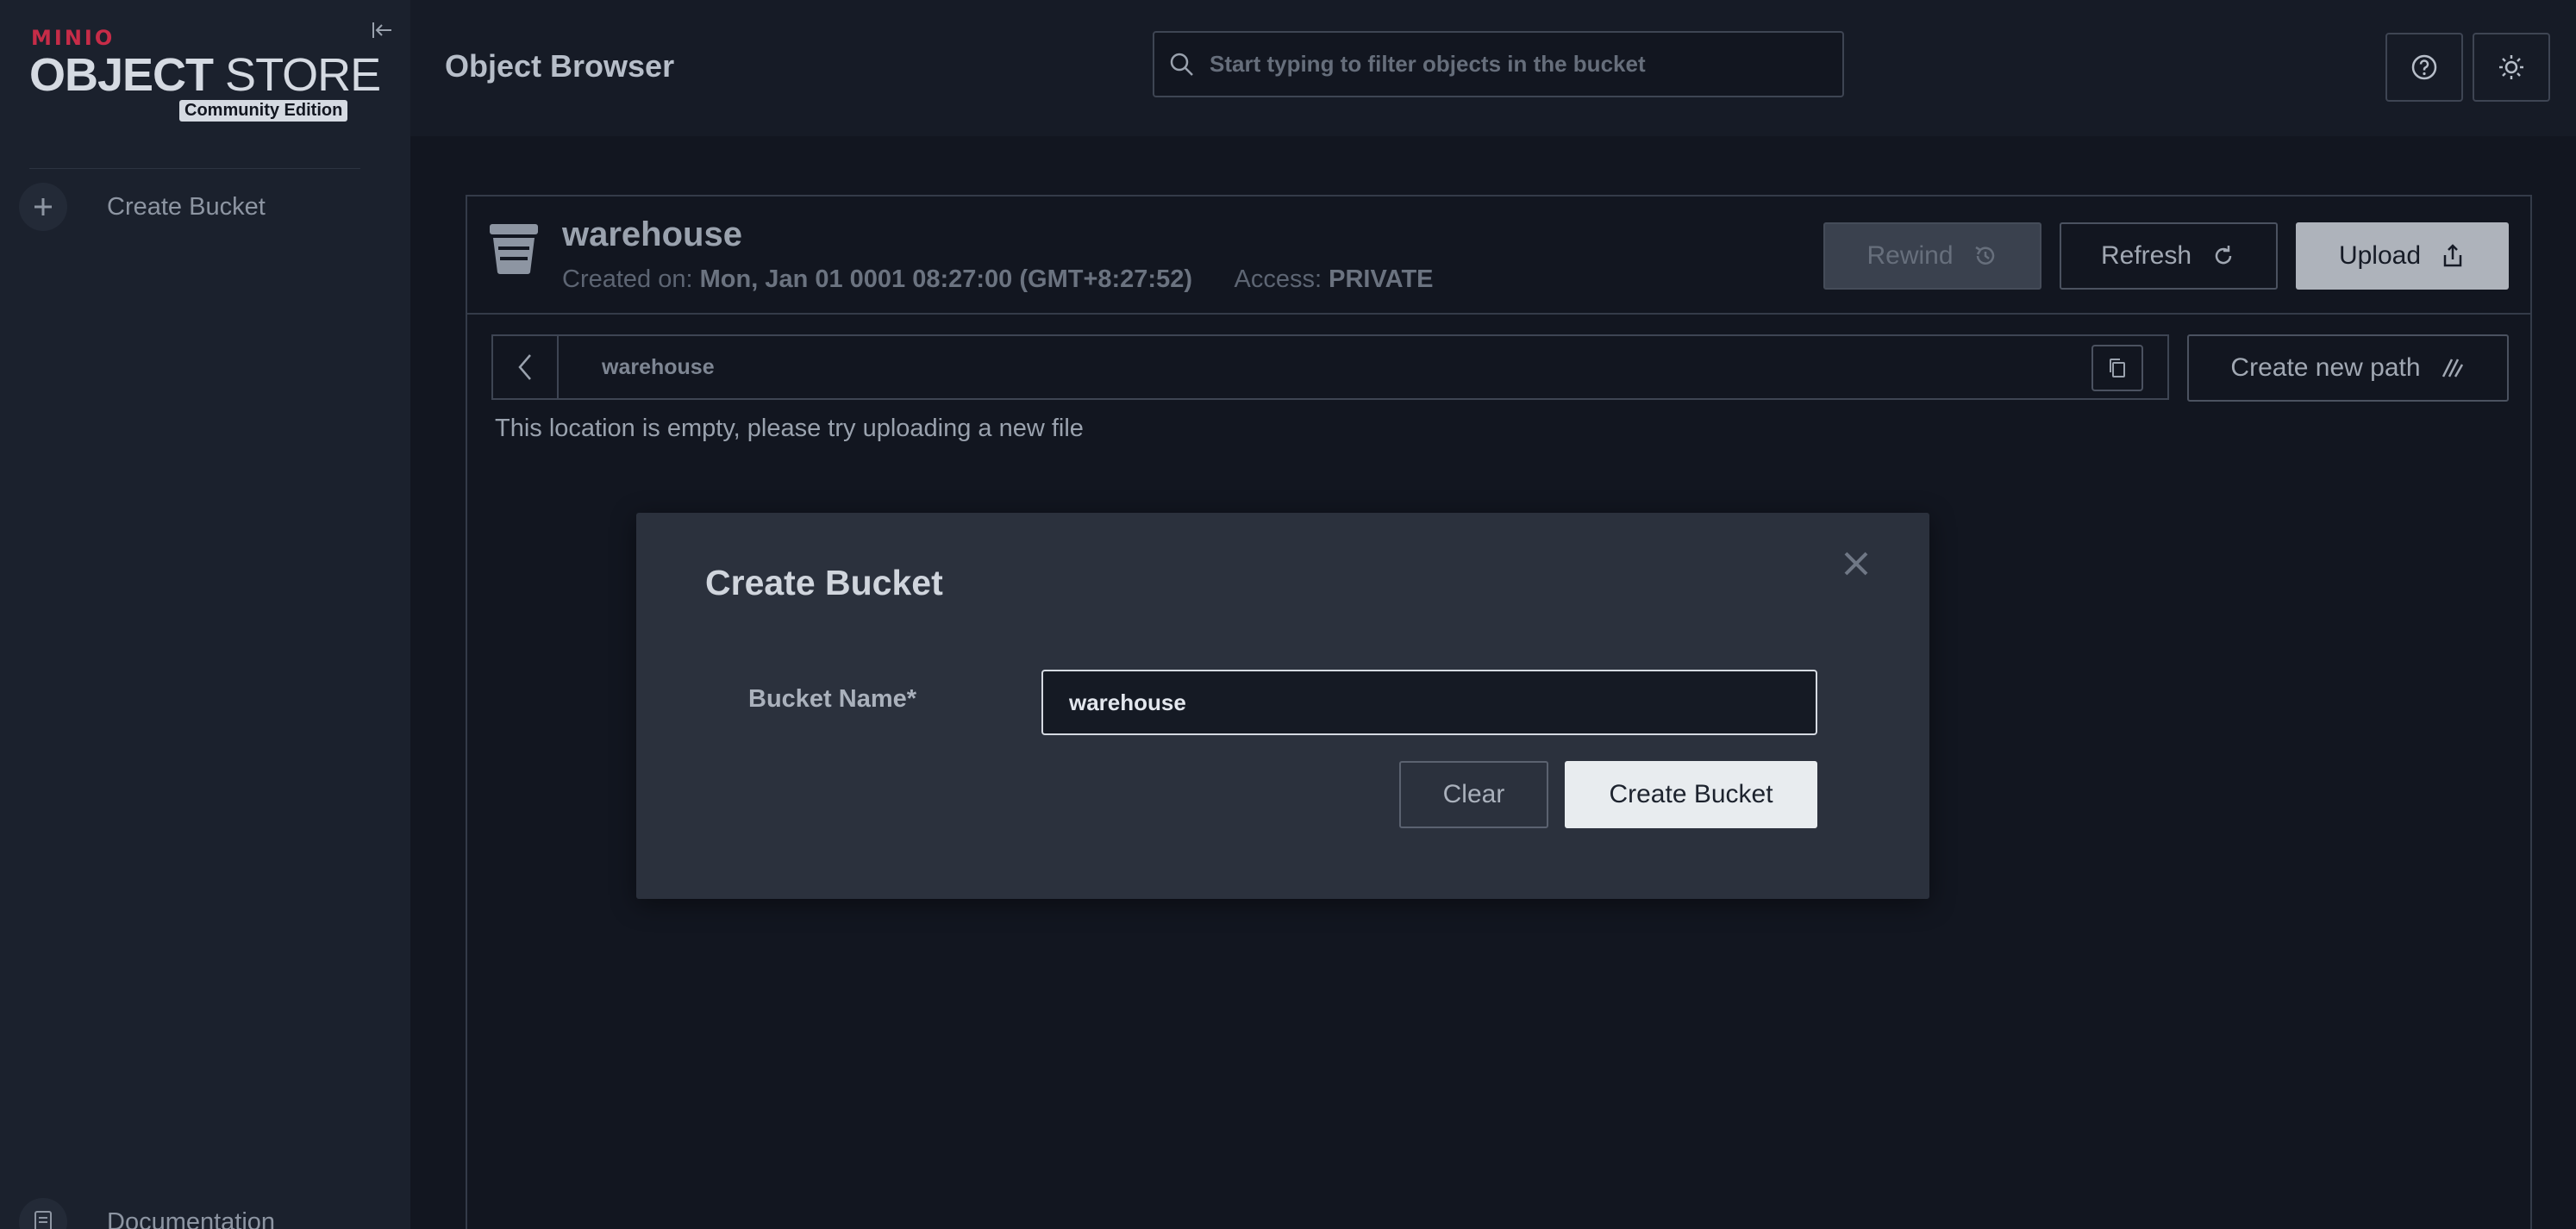 This screenshot has width=2576, height=1229. What do you see at coordinates (2223, 256) in the screenshot?
I see `refresh-icon` at bounding box center [2223, 256].